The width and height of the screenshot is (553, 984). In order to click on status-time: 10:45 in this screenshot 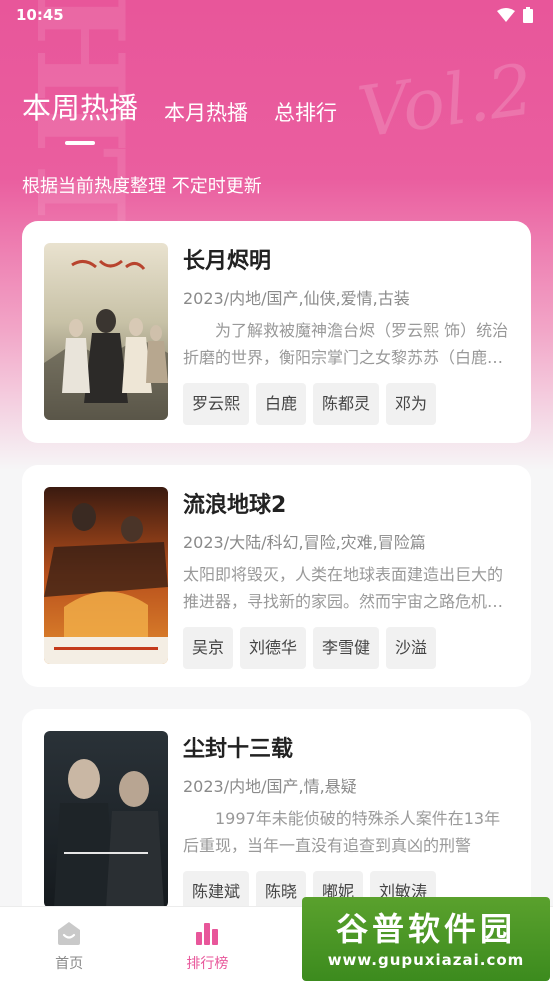, I will do `click(40, 15)`.